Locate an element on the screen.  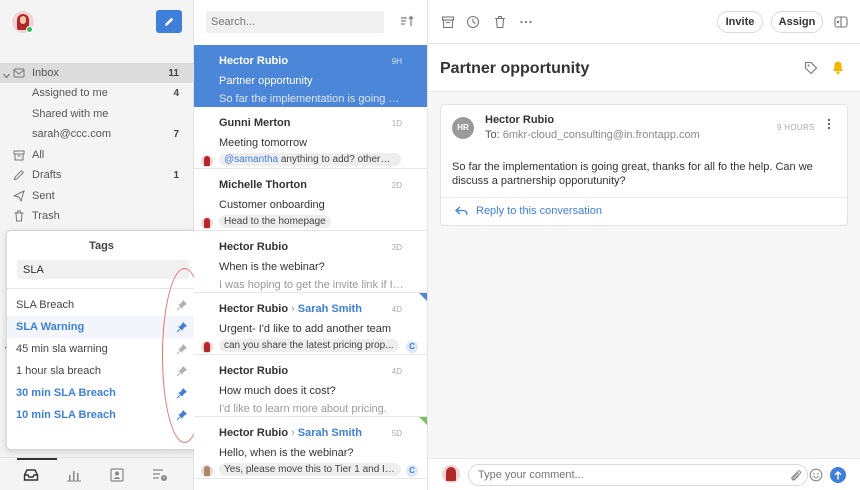
sort-icon is located at coordinates (407, 21).